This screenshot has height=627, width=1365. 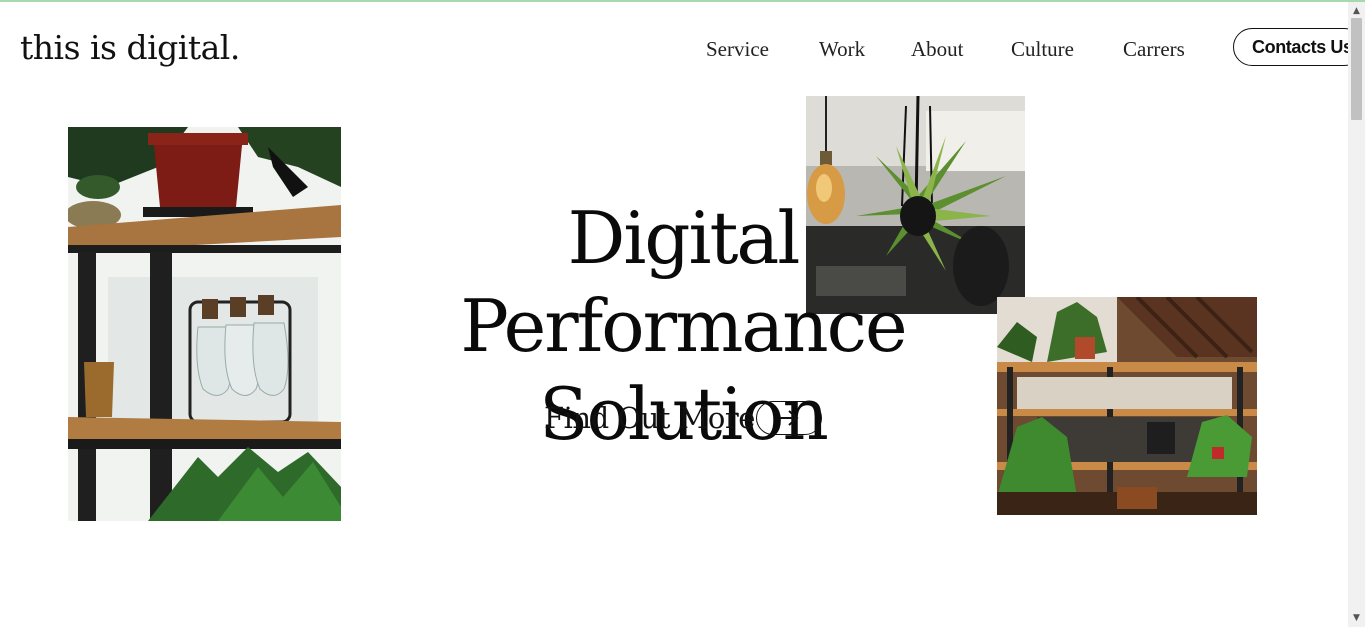 I want to click on nav-item-work: Work, so click(x=842, y=49).